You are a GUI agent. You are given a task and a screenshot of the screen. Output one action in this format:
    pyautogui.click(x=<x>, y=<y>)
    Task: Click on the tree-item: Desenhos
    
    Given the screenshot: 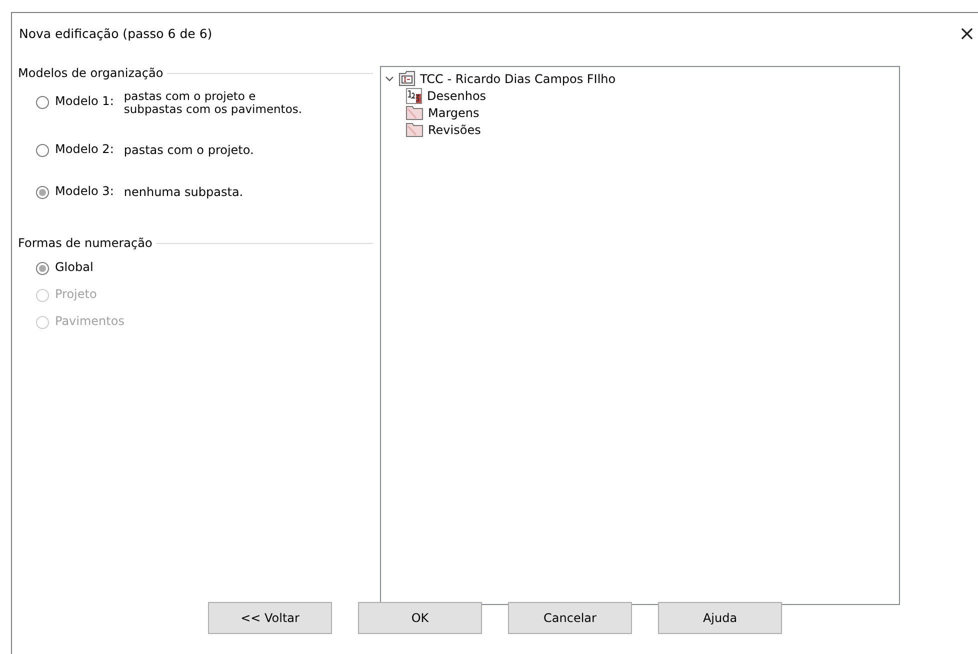 What is the action you would take?
    pyautogui.click(x=456, y=95)
    